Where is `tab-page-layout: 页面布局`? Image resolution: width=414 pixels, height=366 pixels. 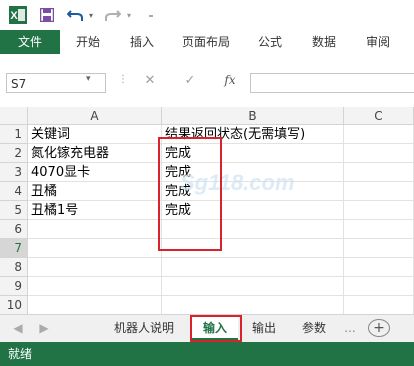
tab-page-layout: 页面布局 is located at coordinates (206, 42).